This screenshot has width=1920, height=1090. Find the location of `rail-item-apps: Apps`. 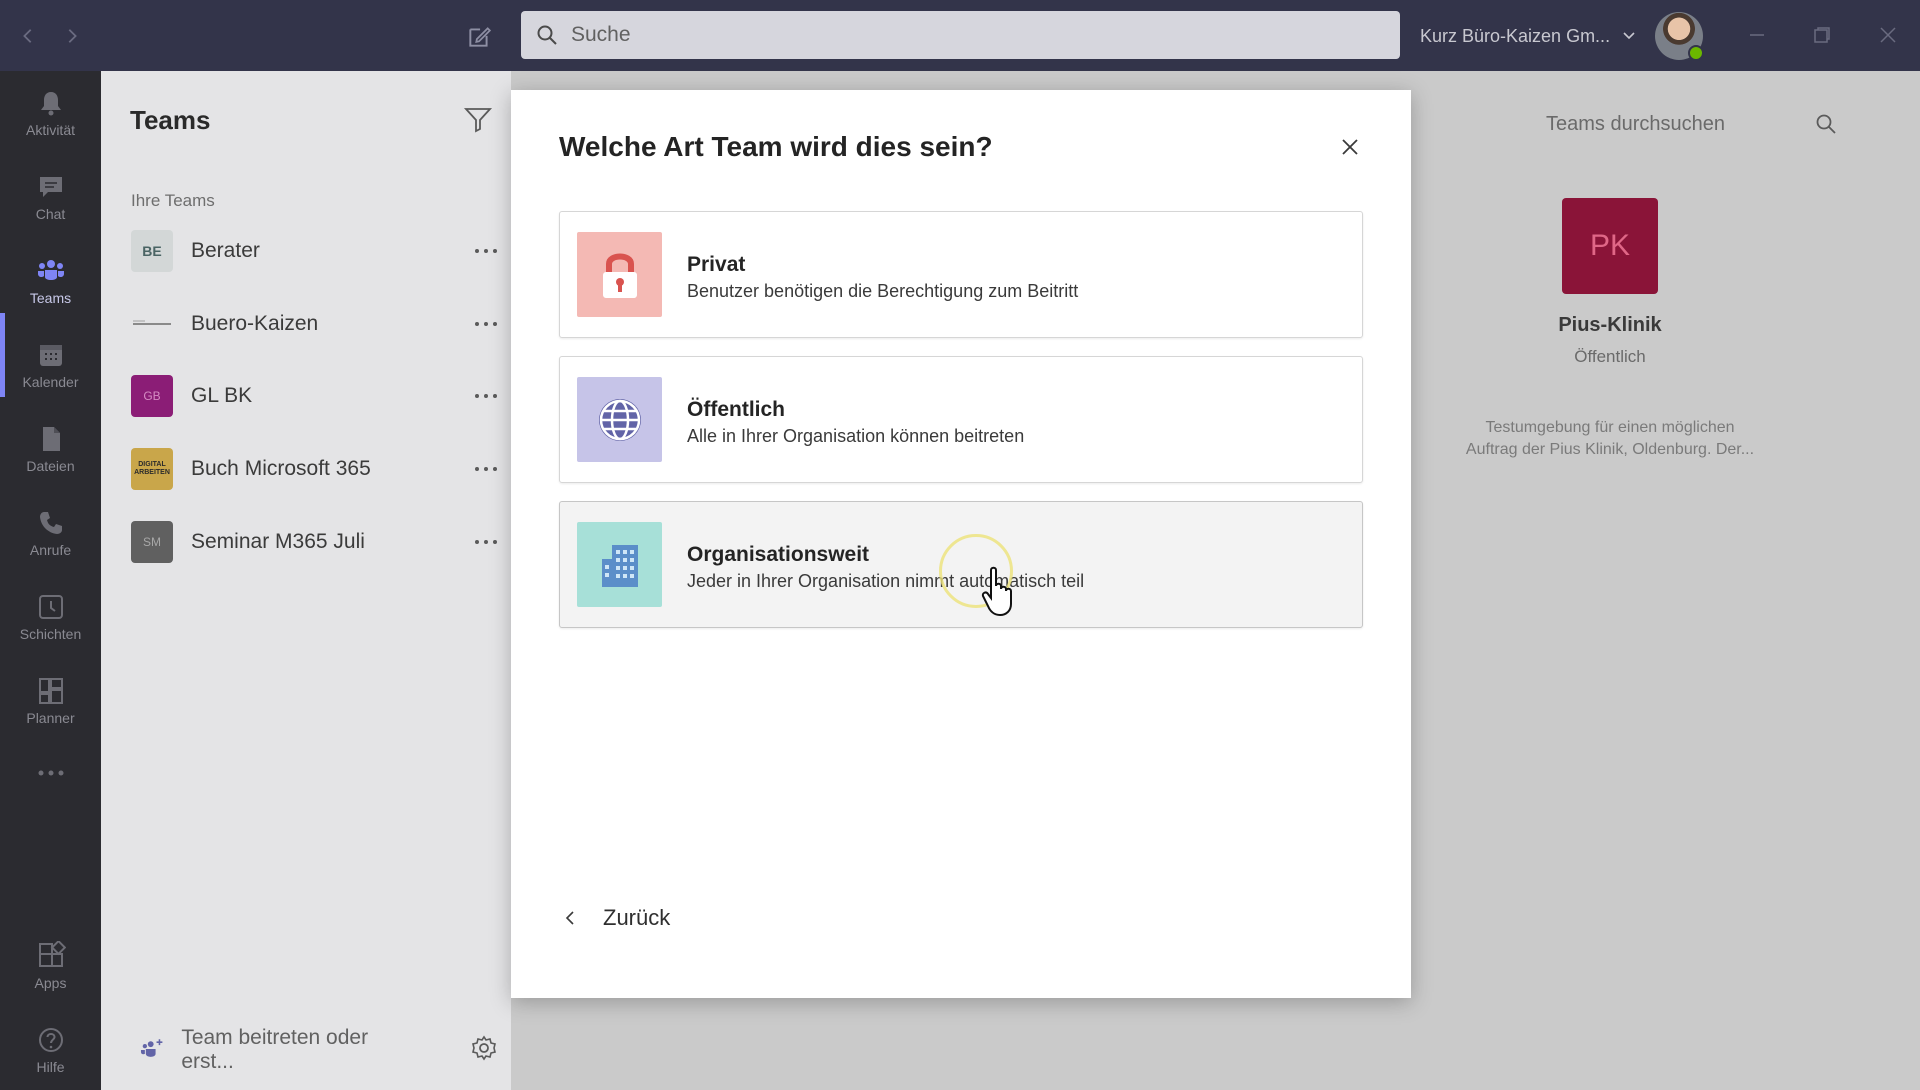

rail-item-apps: Apps is located at coordinates (50, 966).